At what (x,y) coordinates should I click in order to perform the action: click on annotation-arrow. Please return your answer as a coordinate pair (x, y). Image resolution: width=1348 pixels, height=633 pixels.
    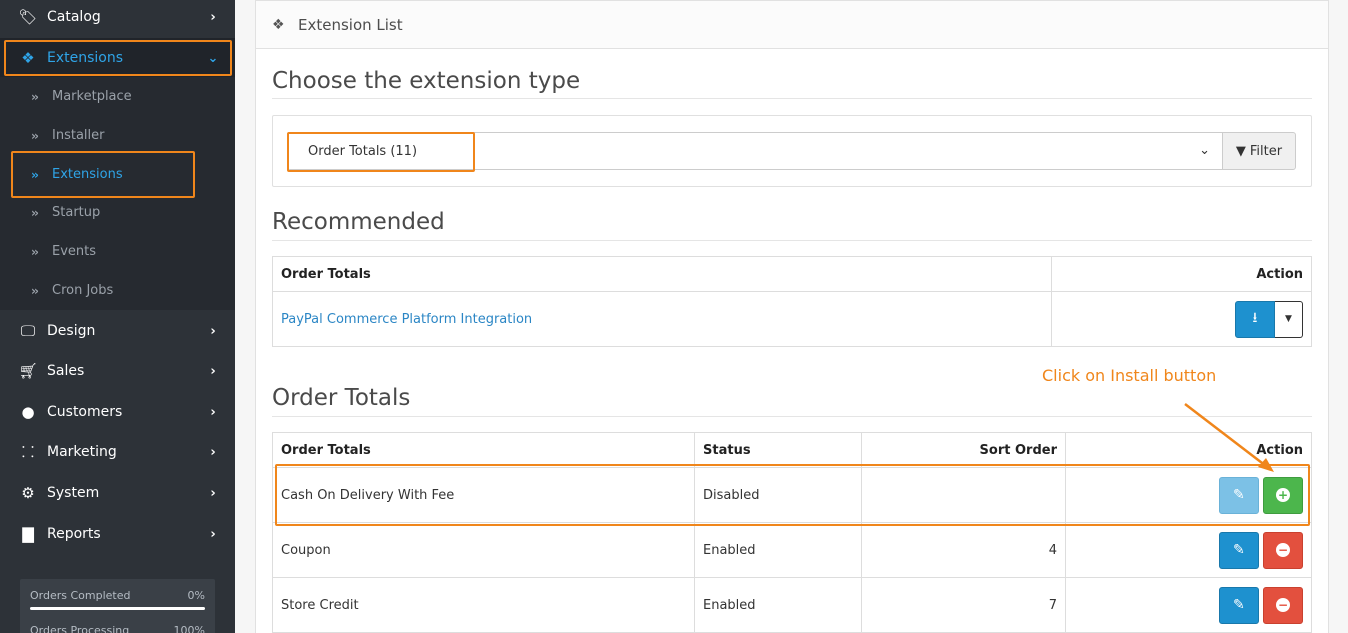
    Looking at the image, I should click on (1229, 437).